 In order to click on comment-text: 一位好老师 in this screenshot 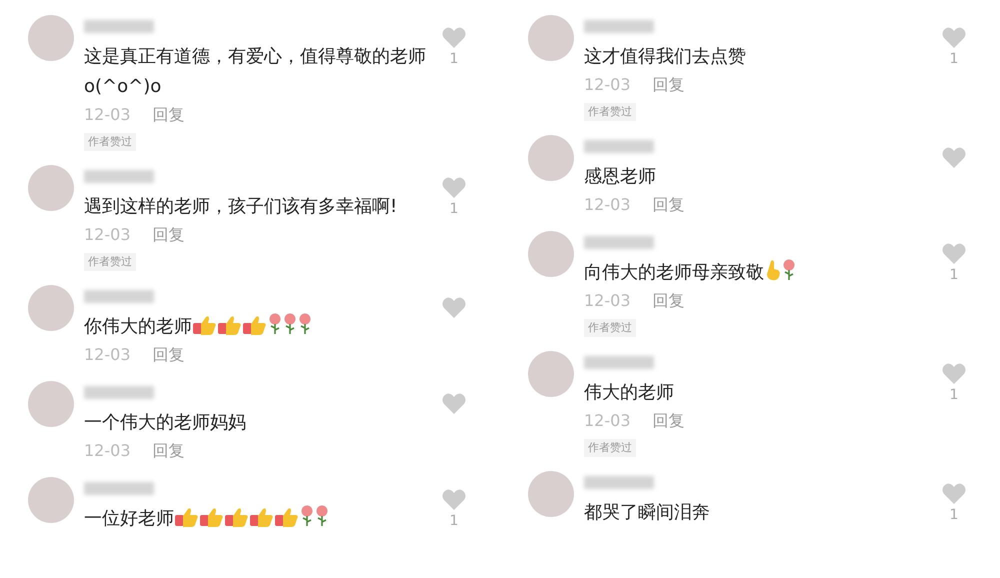, I will do `click(129, 518)`.